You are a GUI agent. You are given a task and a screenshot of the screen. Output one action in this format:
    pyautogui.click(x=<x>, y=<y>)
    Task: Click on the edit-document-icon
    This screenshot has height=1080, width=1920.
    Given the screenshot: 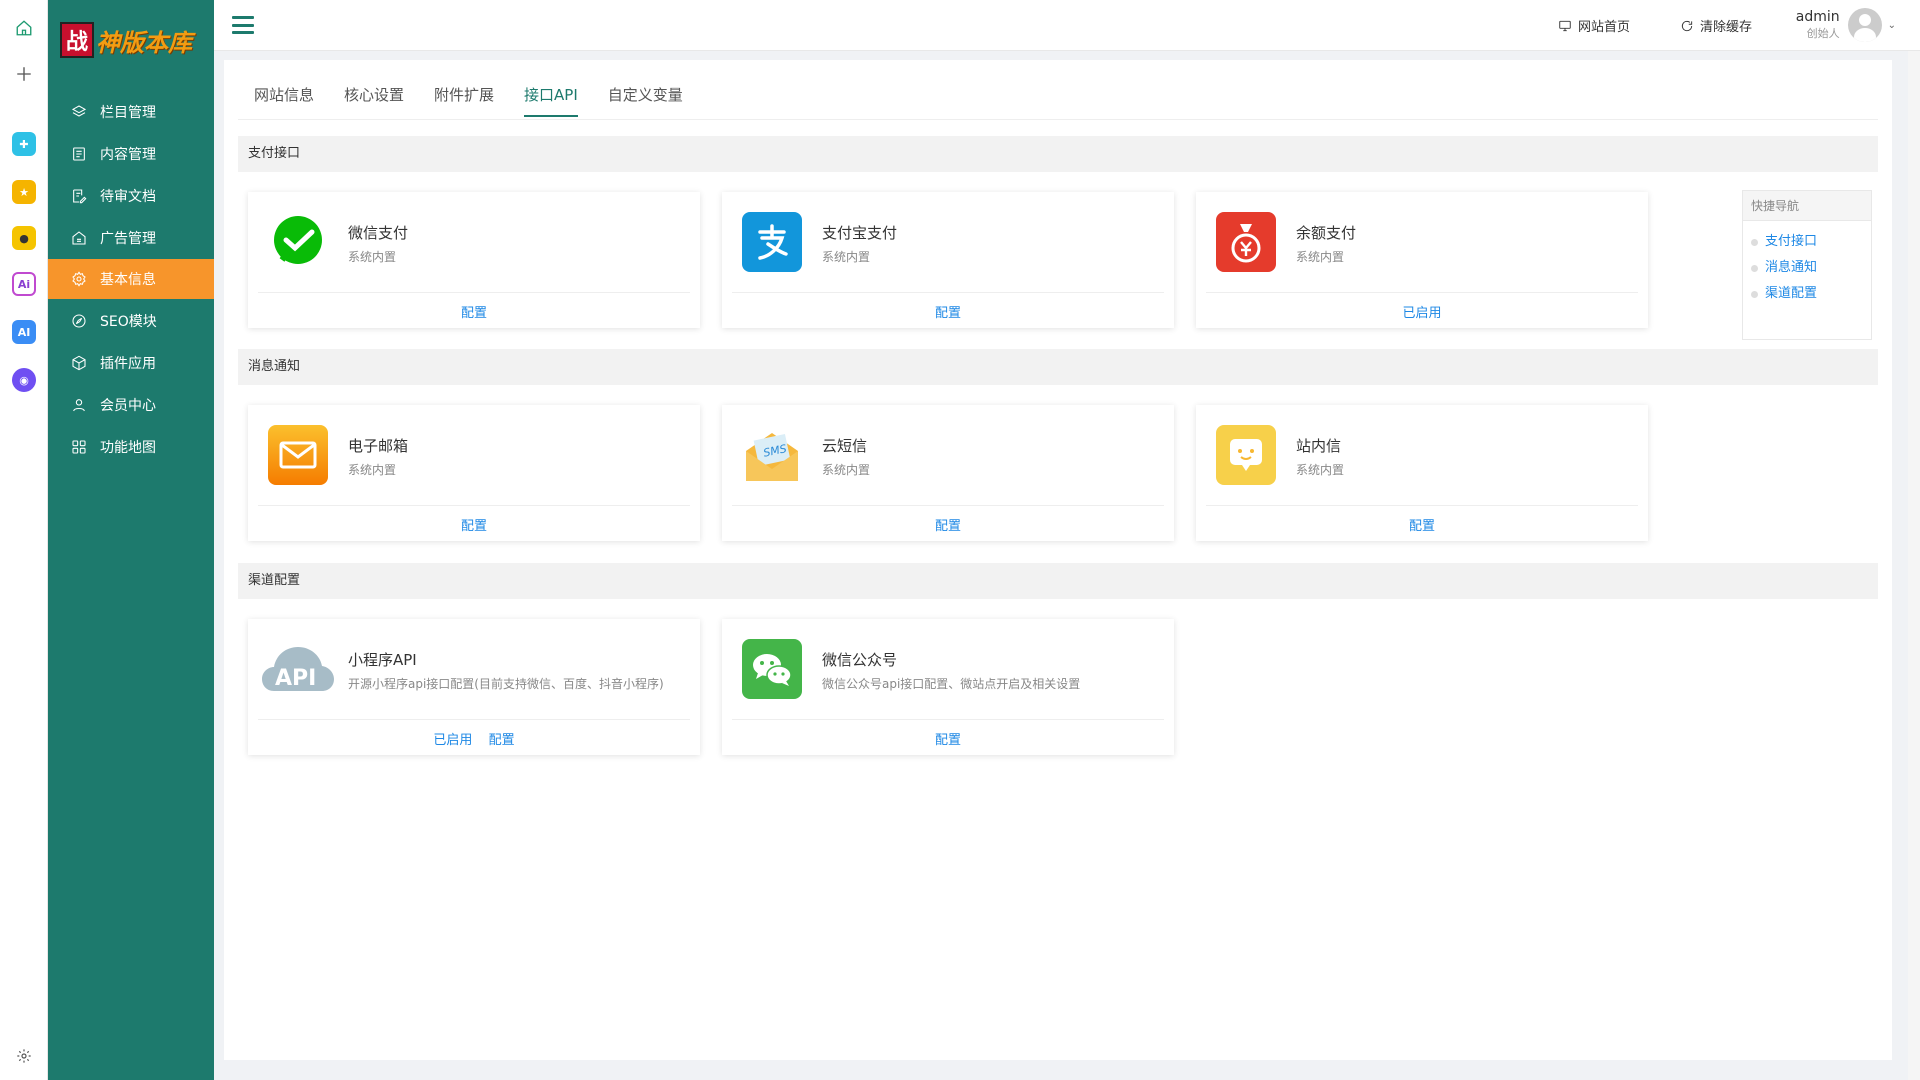 What is the action you would take?
    pyautogui.click(x=79, y=196)
    